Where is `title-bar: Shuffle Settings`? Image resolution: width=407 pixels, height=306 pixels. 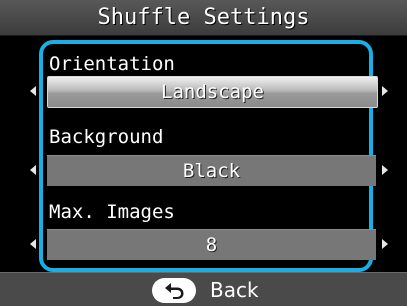
title-bar: Shuffle Settings is located at coordinates (203, 18).